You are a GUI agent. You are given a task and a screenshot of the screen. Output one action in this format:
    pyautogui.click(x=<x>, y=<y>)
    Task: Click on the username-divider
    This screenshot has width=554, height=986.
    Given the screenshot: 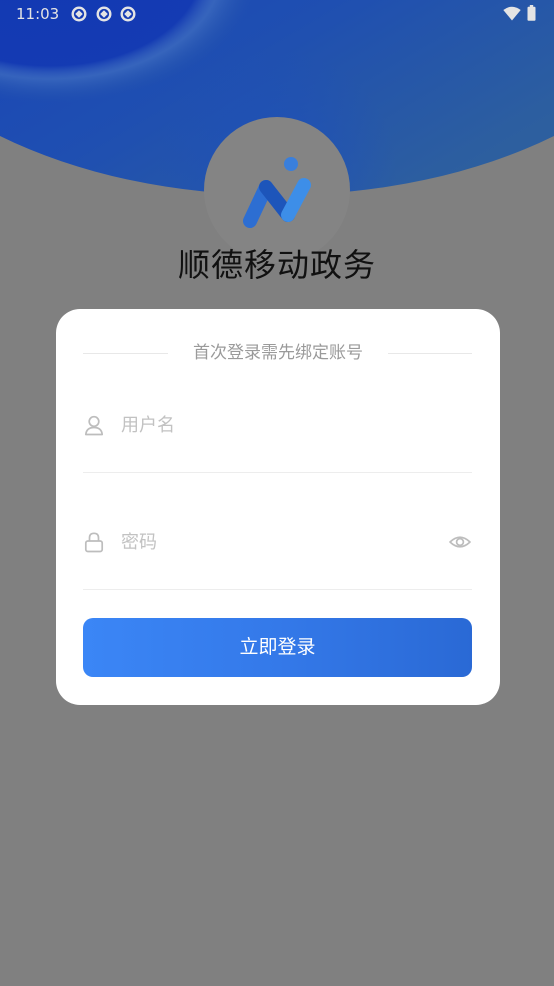 What is the action you would take?
    pyautogui.click(x=277, y=472)
    